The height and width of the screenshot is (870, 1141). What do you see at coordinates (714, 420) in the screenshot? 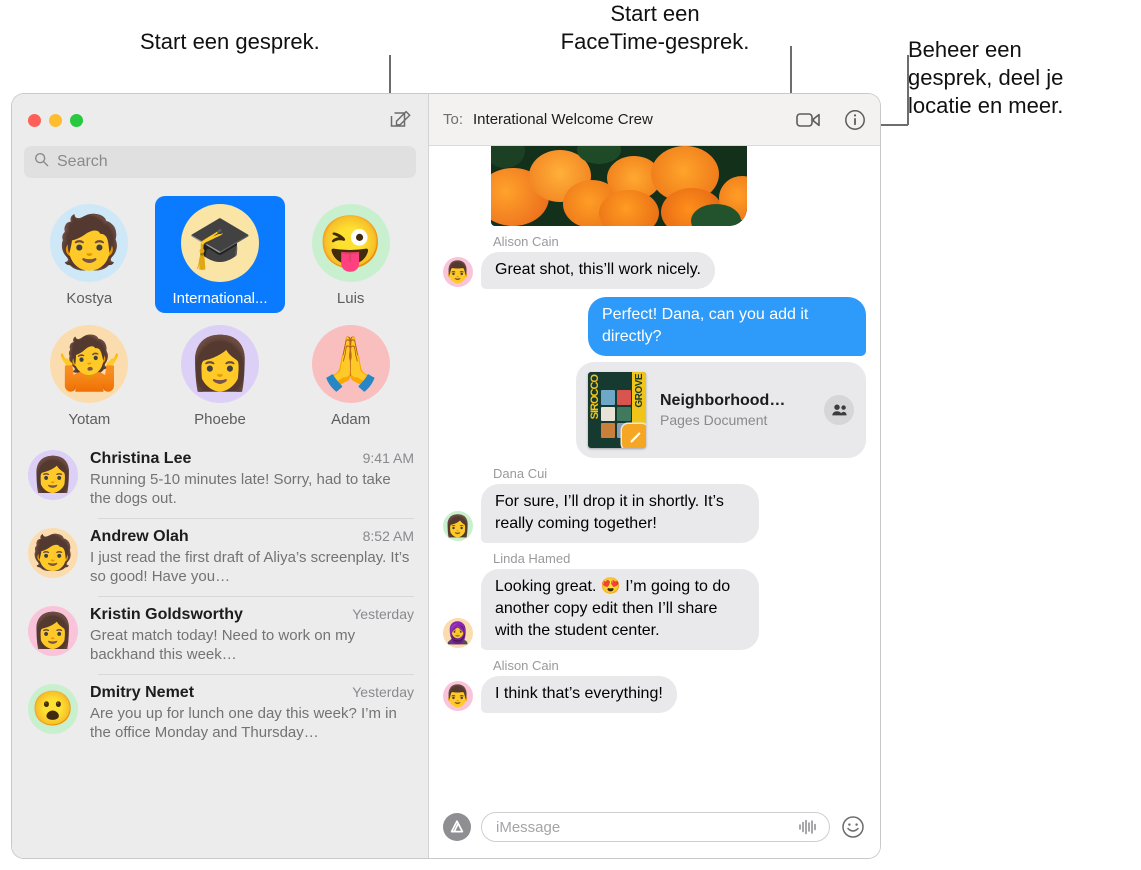
I see `document-subtitle: Pages Document` at bounding box center [714, 420].